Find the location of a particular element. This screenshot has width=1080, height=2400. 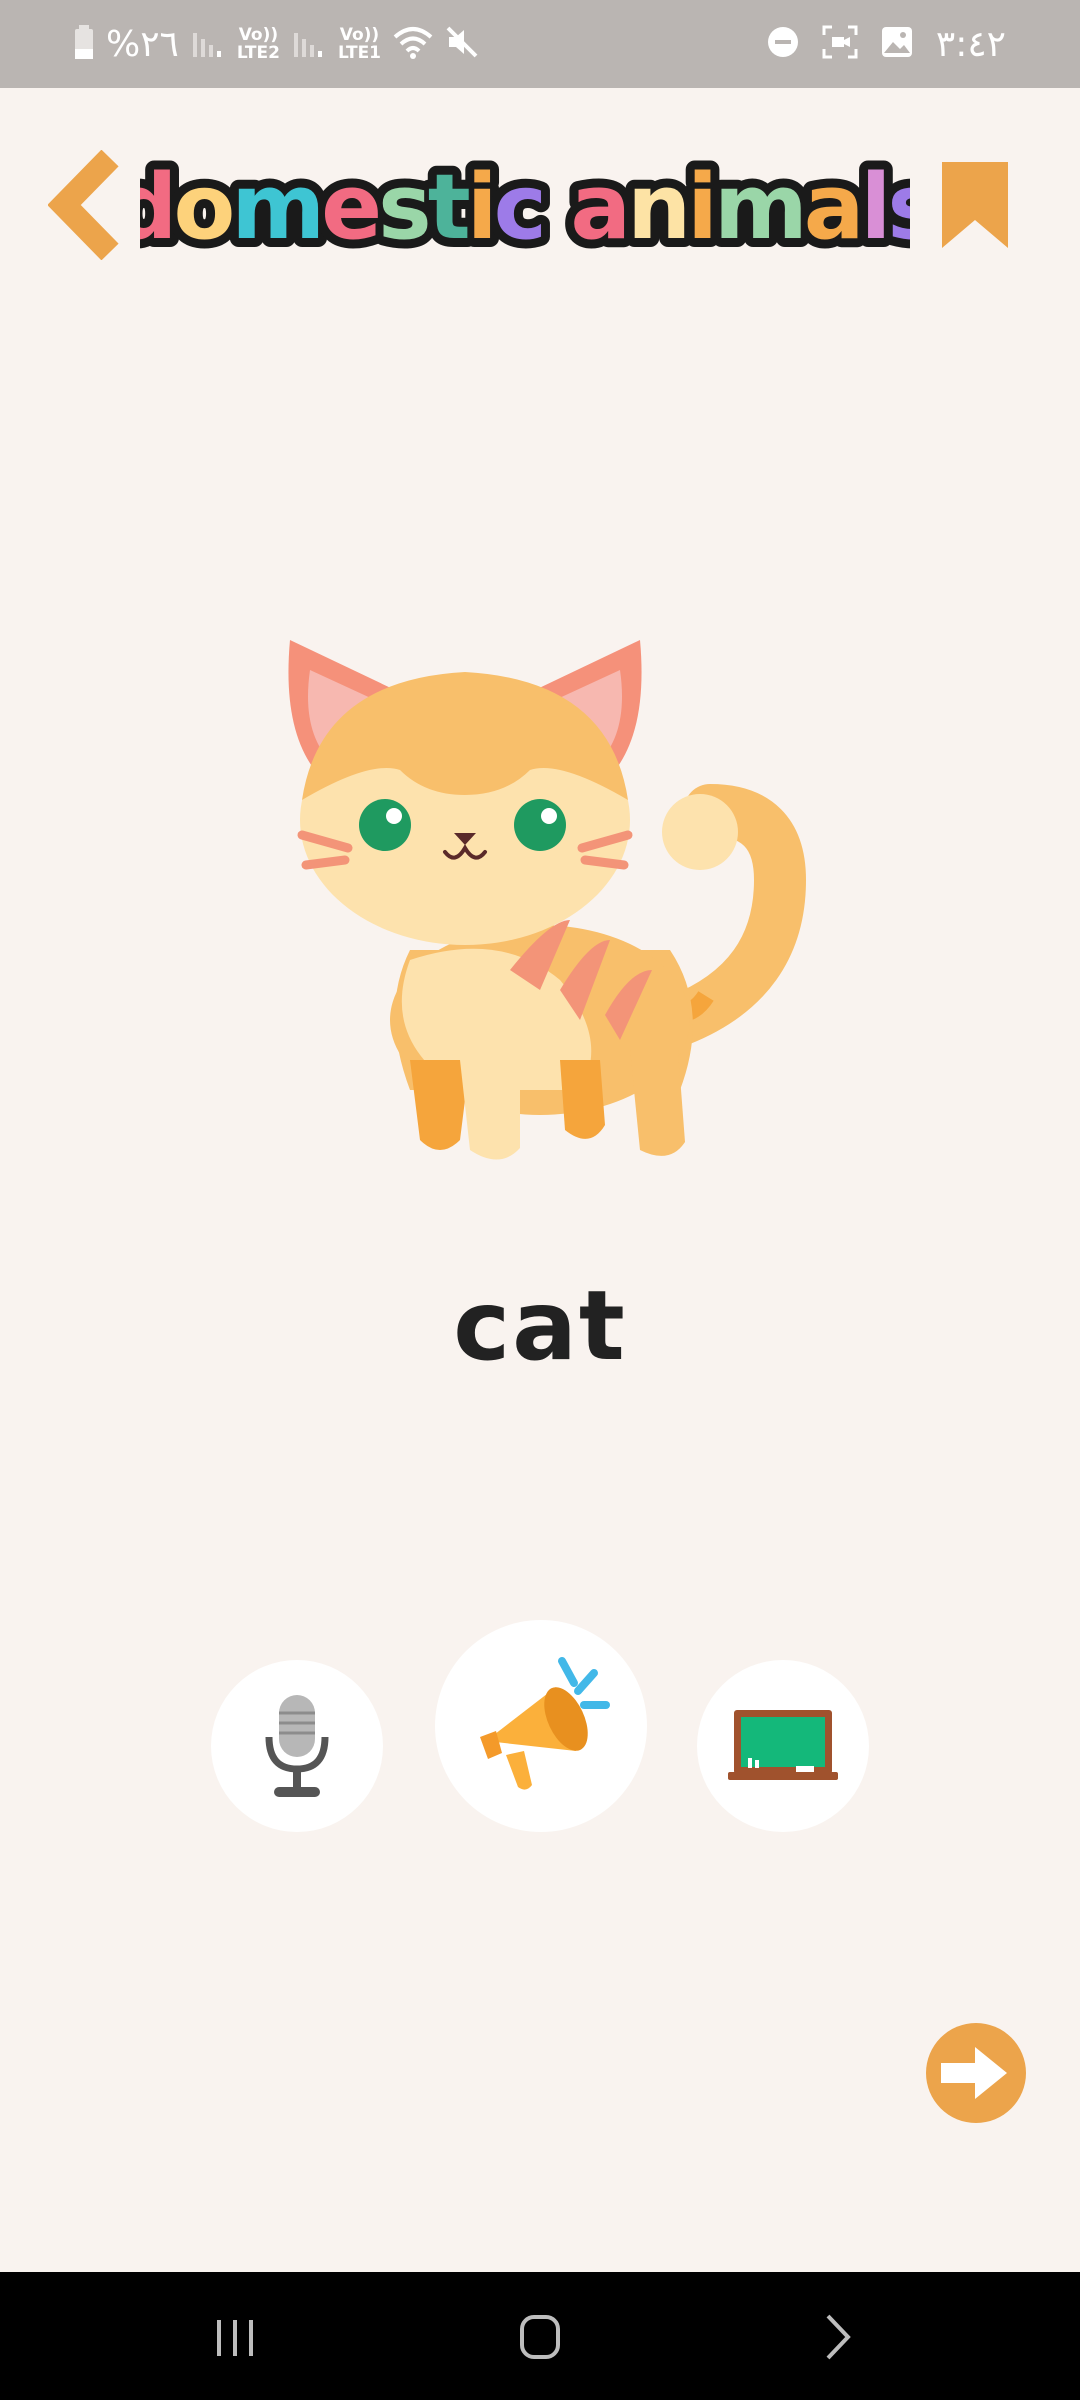

title-letter: o is located at coordinates (202, 207).